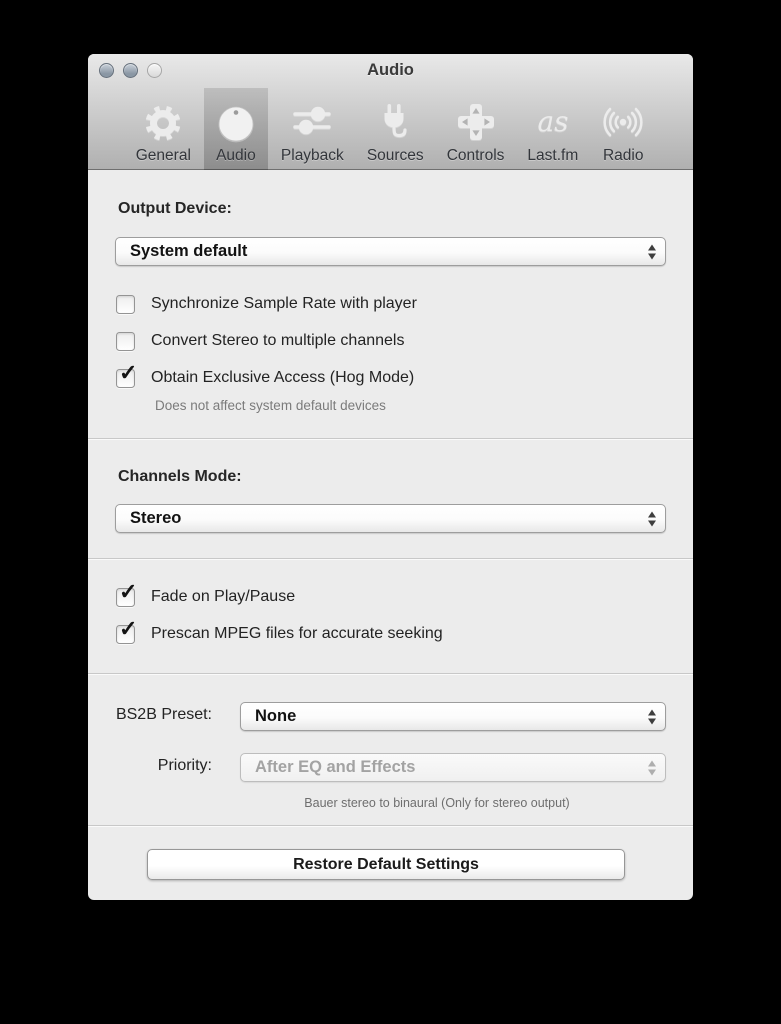  I want to click on plug-icon, so click(395, 122).